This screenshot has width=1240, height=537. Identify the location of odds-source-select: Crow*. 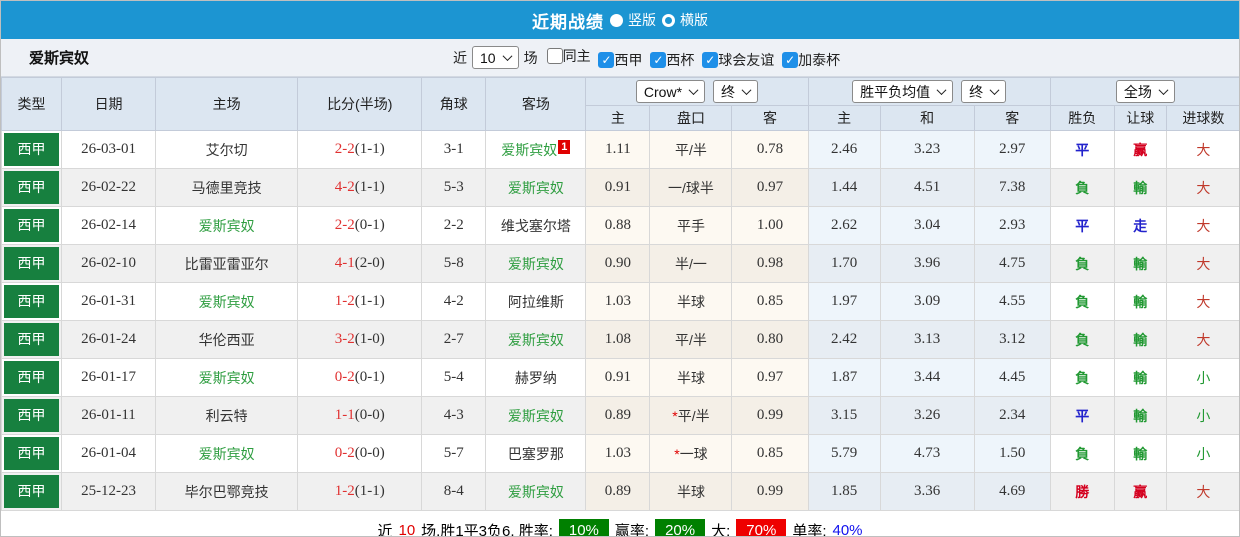
(670, 91).